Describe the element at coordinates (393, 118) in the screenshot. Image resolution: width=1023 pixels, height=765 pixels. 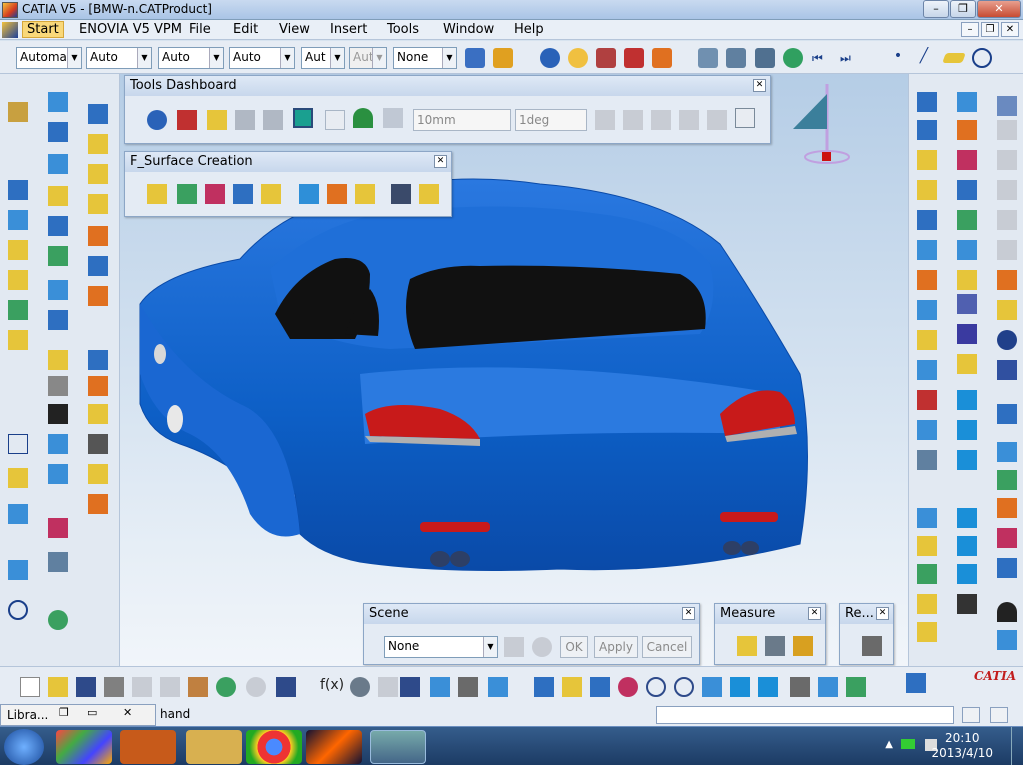
I see `tape-icon` at that location.